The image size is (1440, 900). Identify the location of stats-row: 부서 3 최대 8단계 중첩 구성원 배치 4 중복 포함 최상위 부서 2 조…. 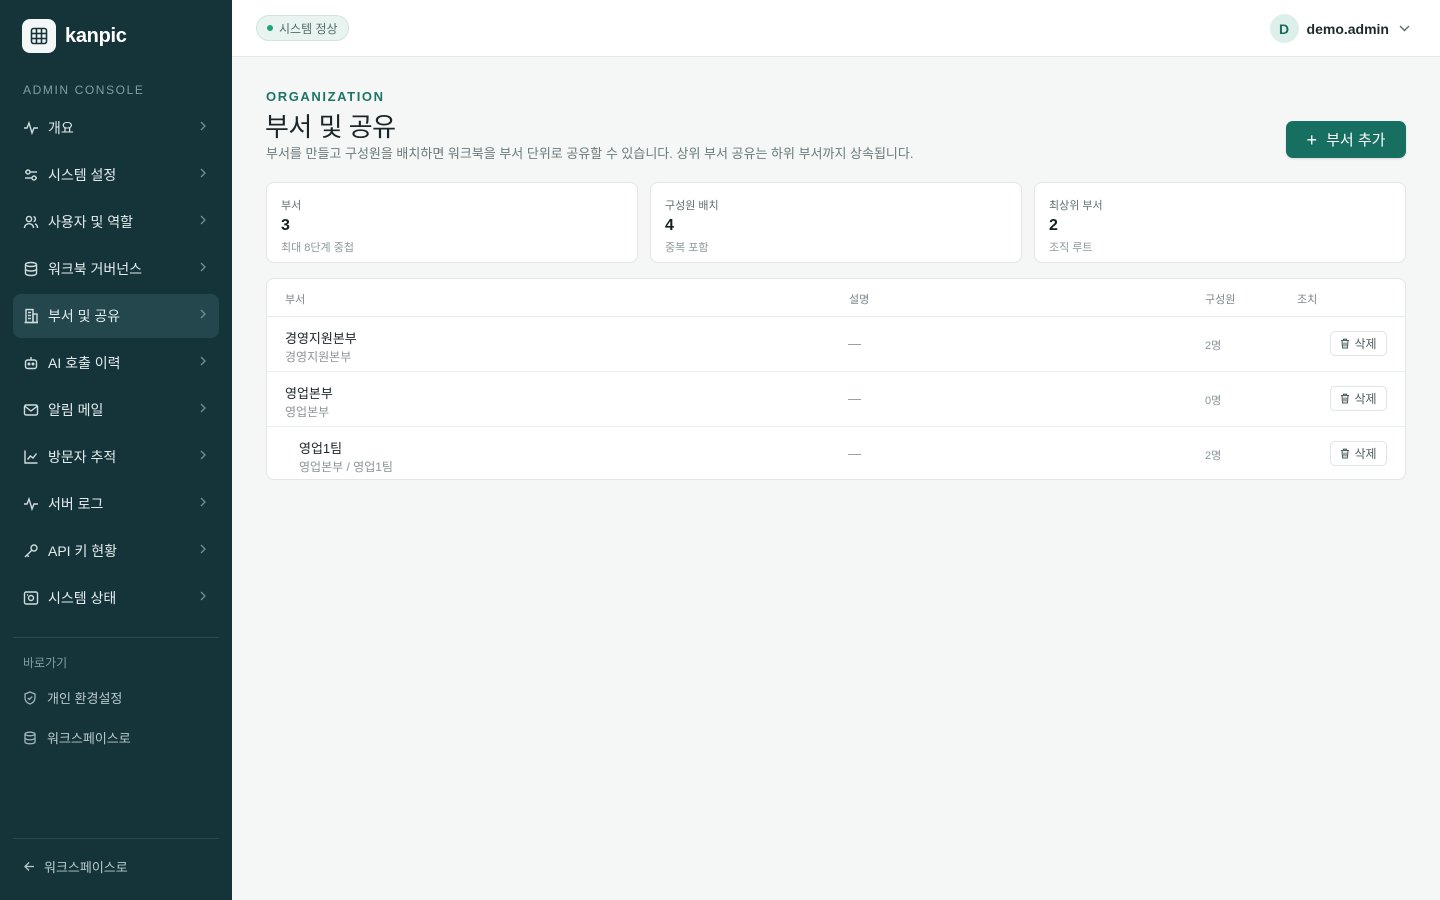
(836, 222).